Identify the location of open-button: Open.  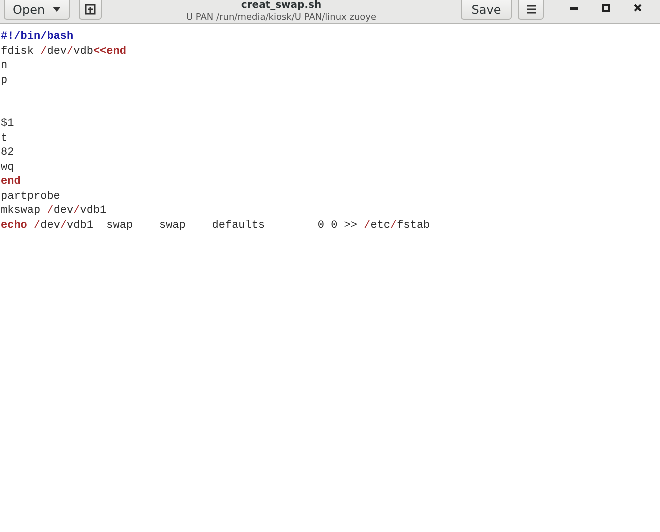
(37, 10).